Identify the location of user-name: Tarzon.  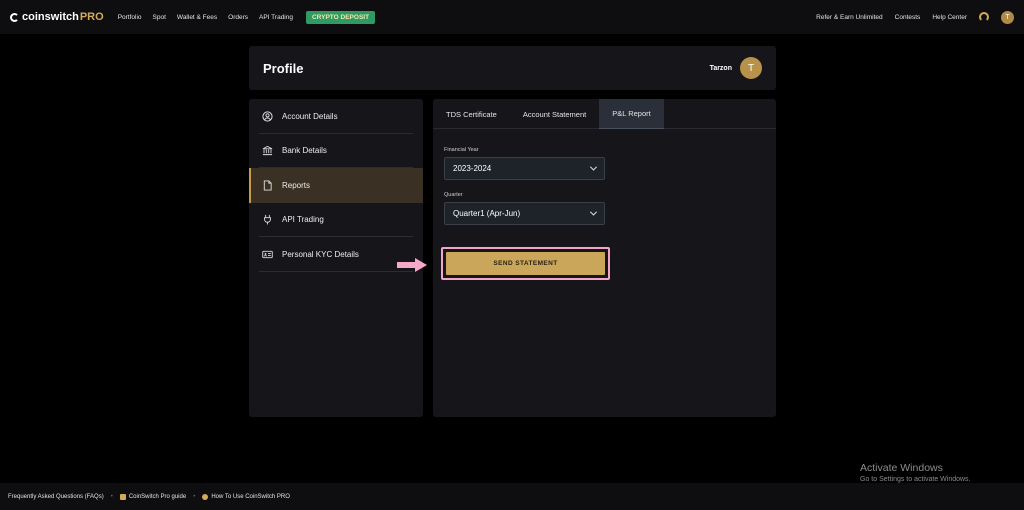
(720, 68).